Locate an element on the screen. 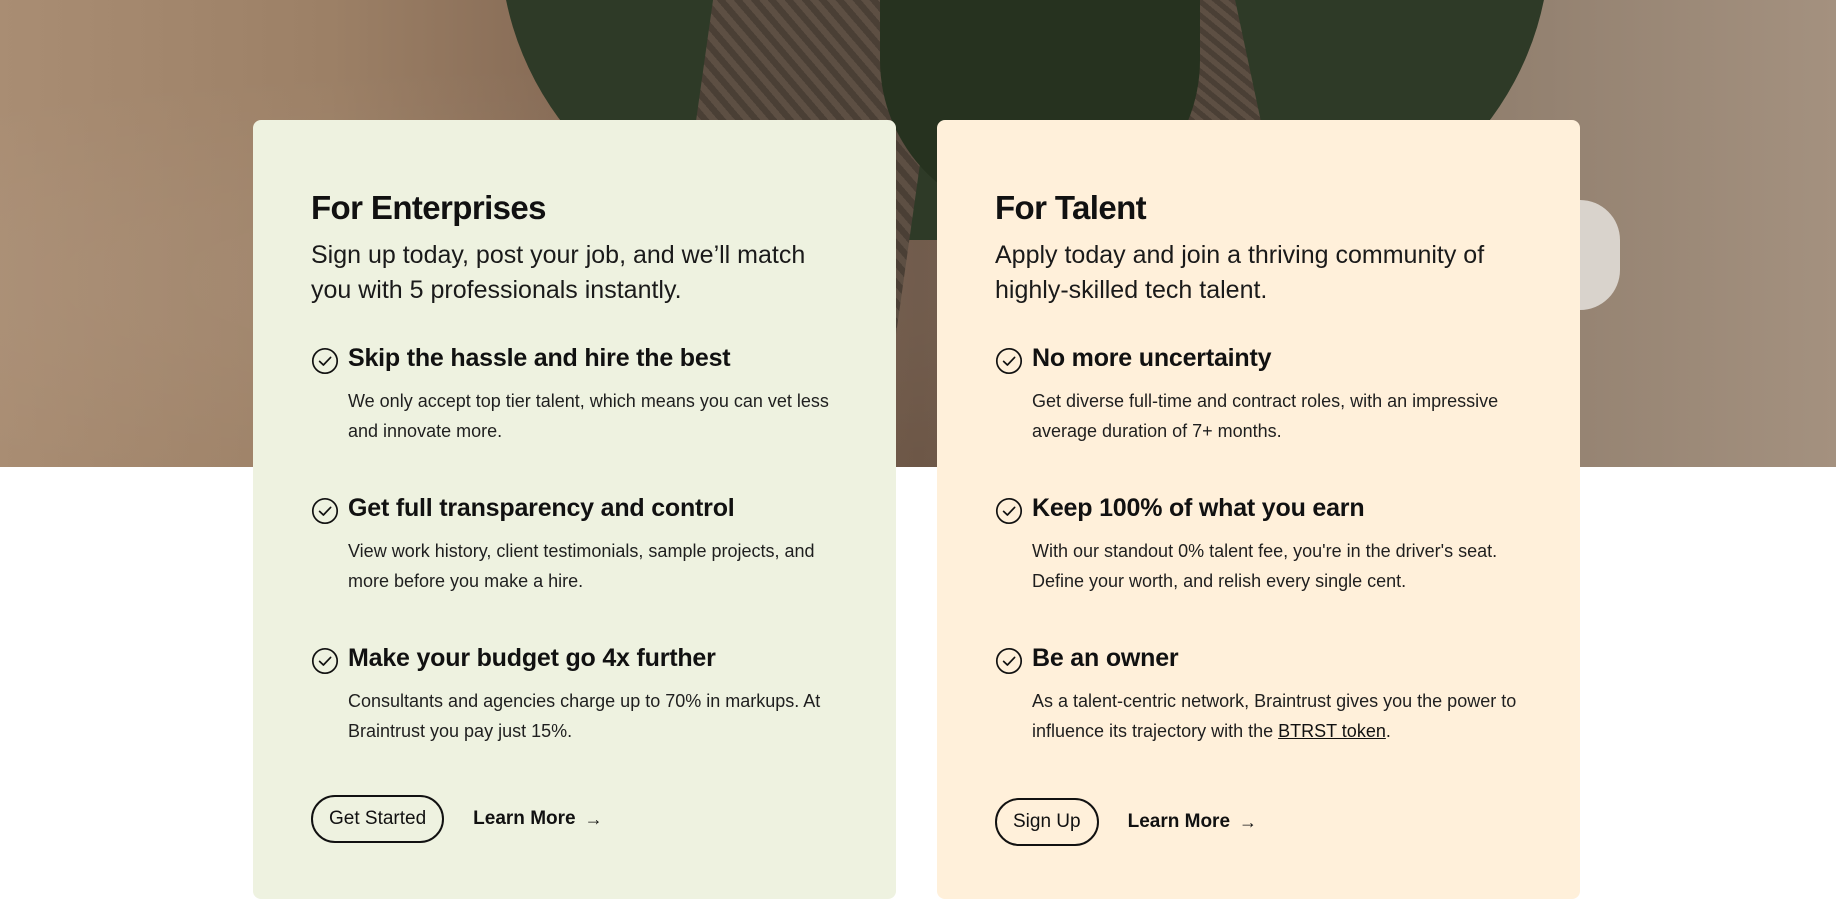 This screenshot has width=1836, height=899. talent-learn-more-link: Learn More → is located at coordinates (1192, 822).